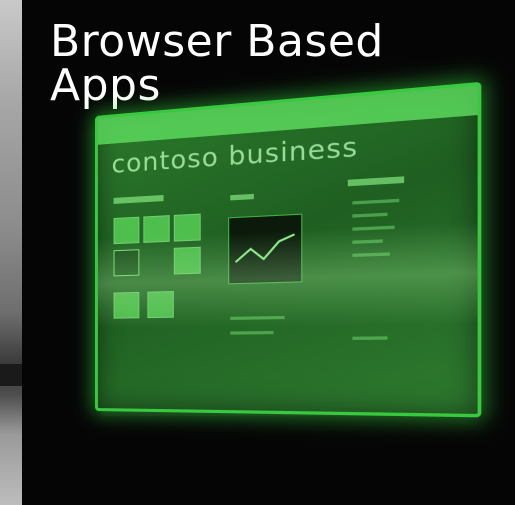 The width and height of the screenshot is (515, 505). Describe the element at coordinates (376, 181) in the screenshot. I see `section-label-right` at that location.